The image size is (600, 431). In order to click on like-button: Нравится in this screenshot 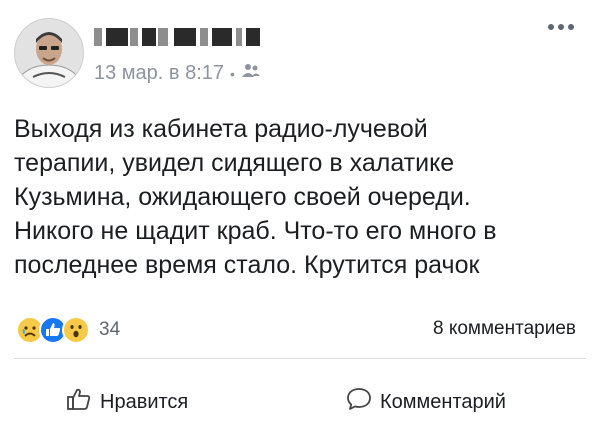, I will do `click(127, 402)`.